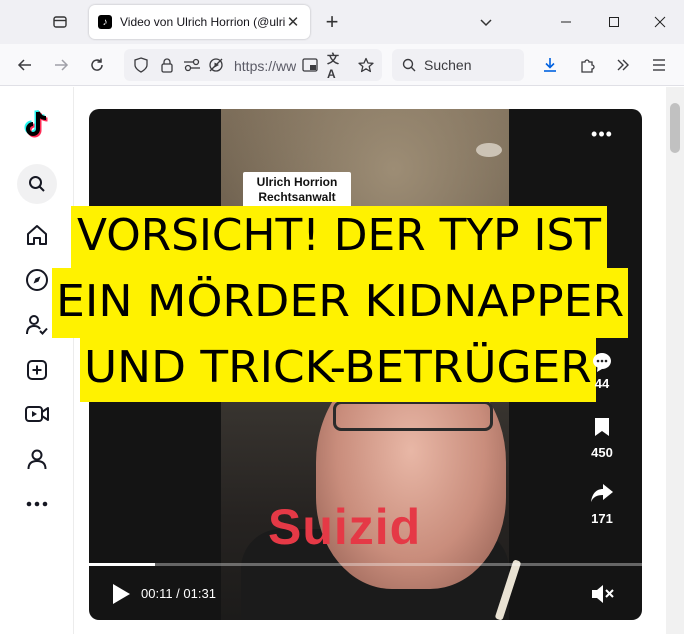  I want to click on tiktok-sidebar, so click(37, 360).